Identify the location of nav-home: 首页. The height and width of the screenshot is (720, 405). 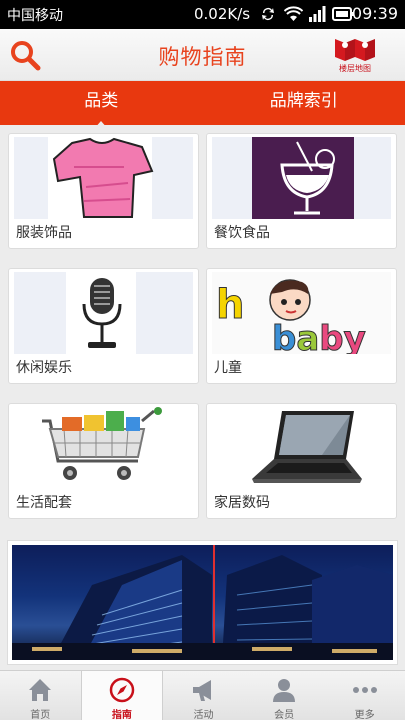
(40, 695).